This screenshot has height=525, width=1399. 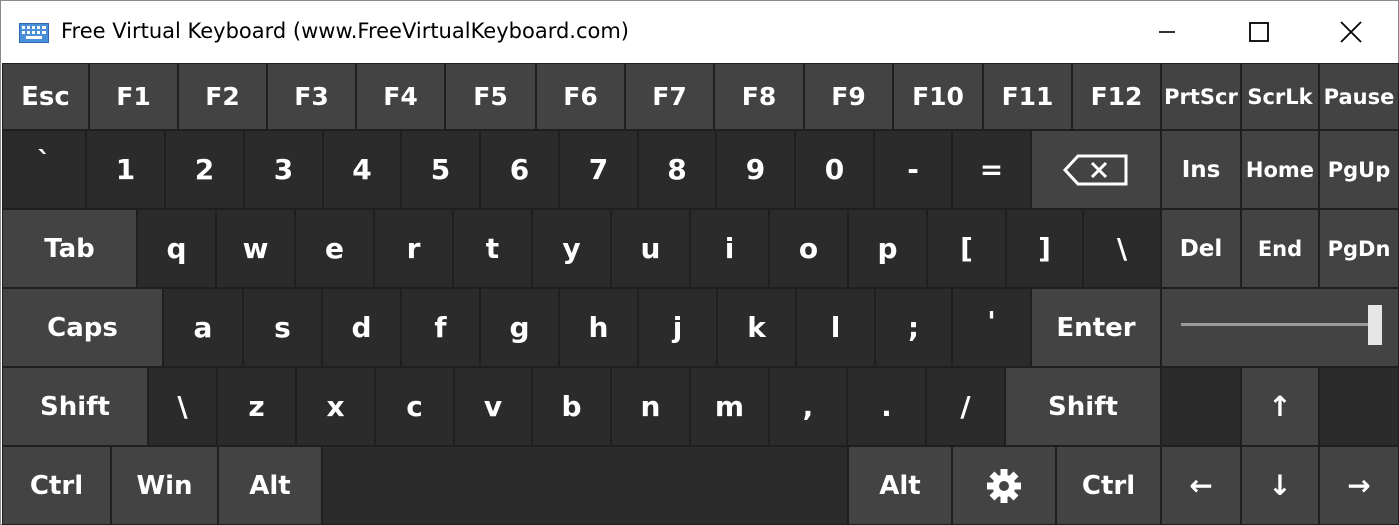 I want to click on key-pgup: PgUp, so click(x=1359, y=169).